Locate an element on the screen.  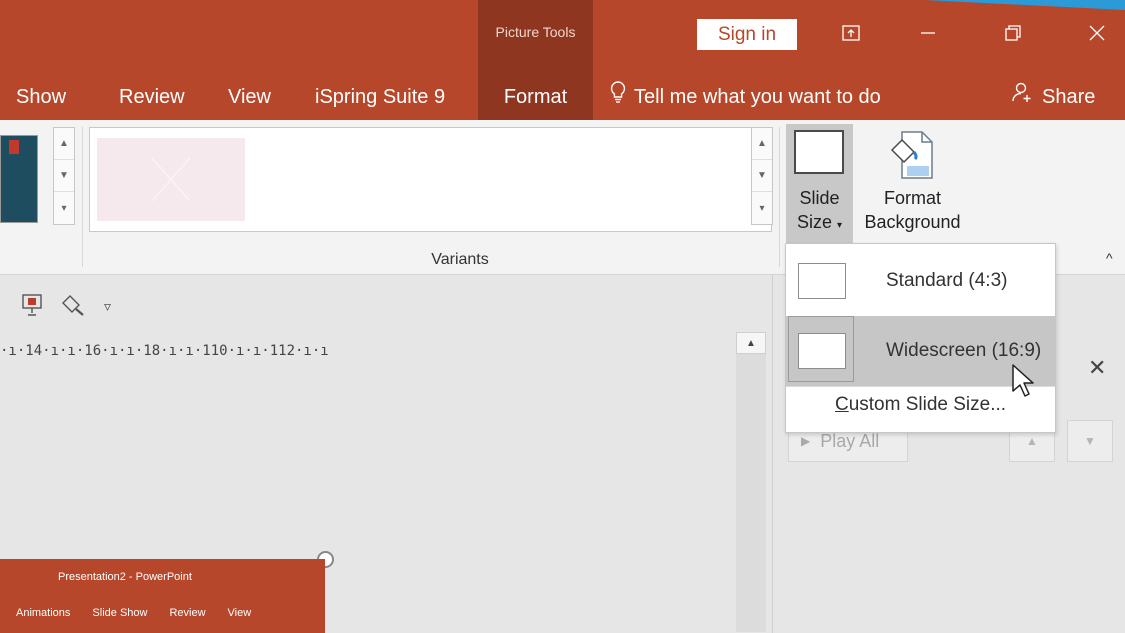
tab-review: Review is located at coordinates (152, 97).